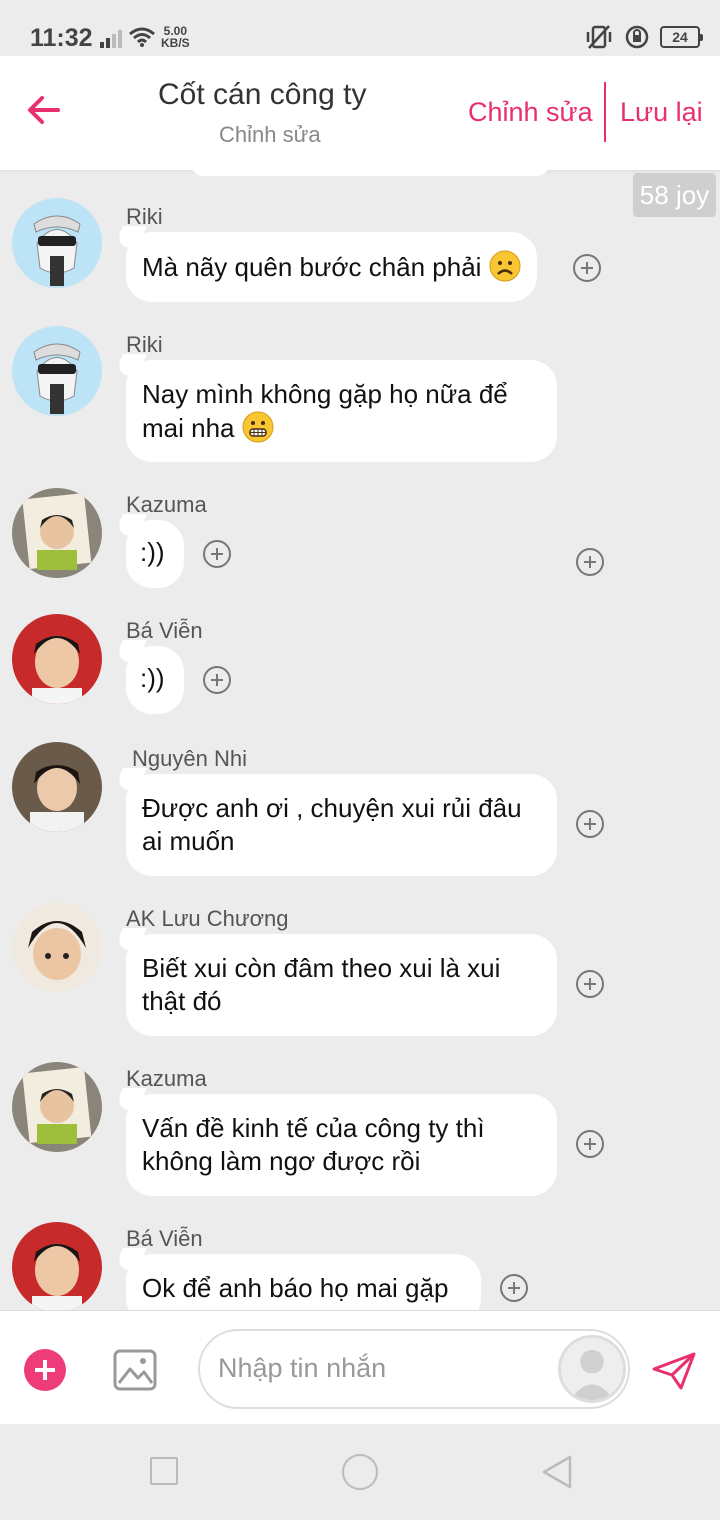 This screenshot has width=720, height=1520. Describe the element at coordinates (302, 1368) in the screenshot. I see `message-input-placeholder: Nhập tin nhắn` at that location.